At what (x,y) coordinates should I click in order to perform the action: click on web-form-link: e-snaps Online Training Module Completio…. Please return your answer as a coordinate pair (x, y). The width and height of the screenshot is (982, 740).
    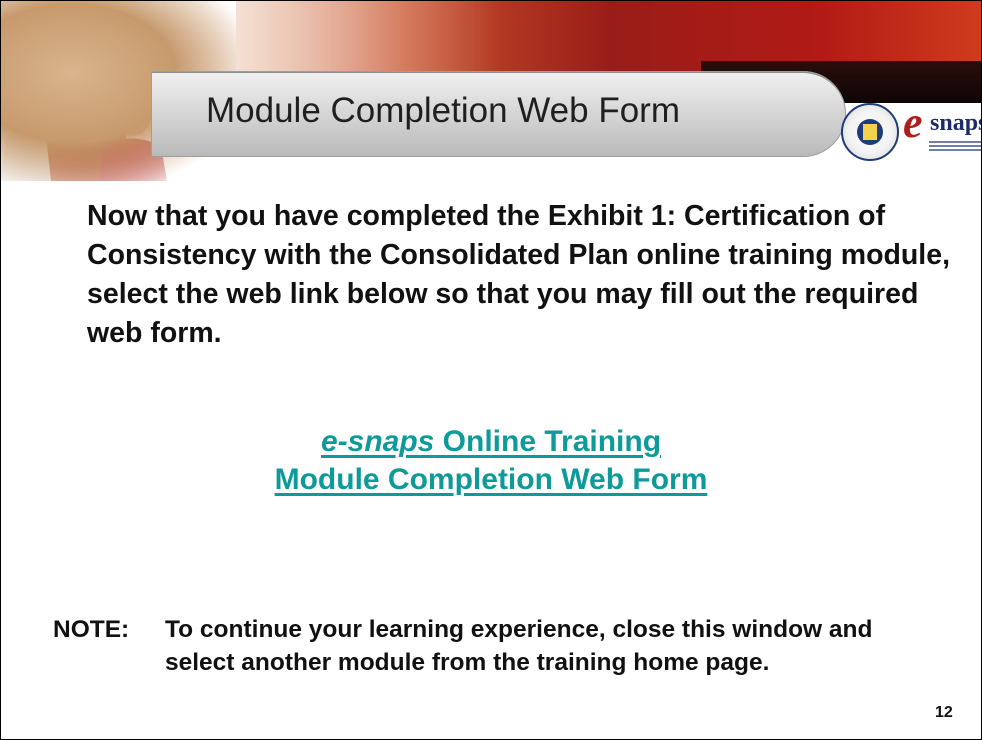
    Looking at the image, I should click on (491, 461).